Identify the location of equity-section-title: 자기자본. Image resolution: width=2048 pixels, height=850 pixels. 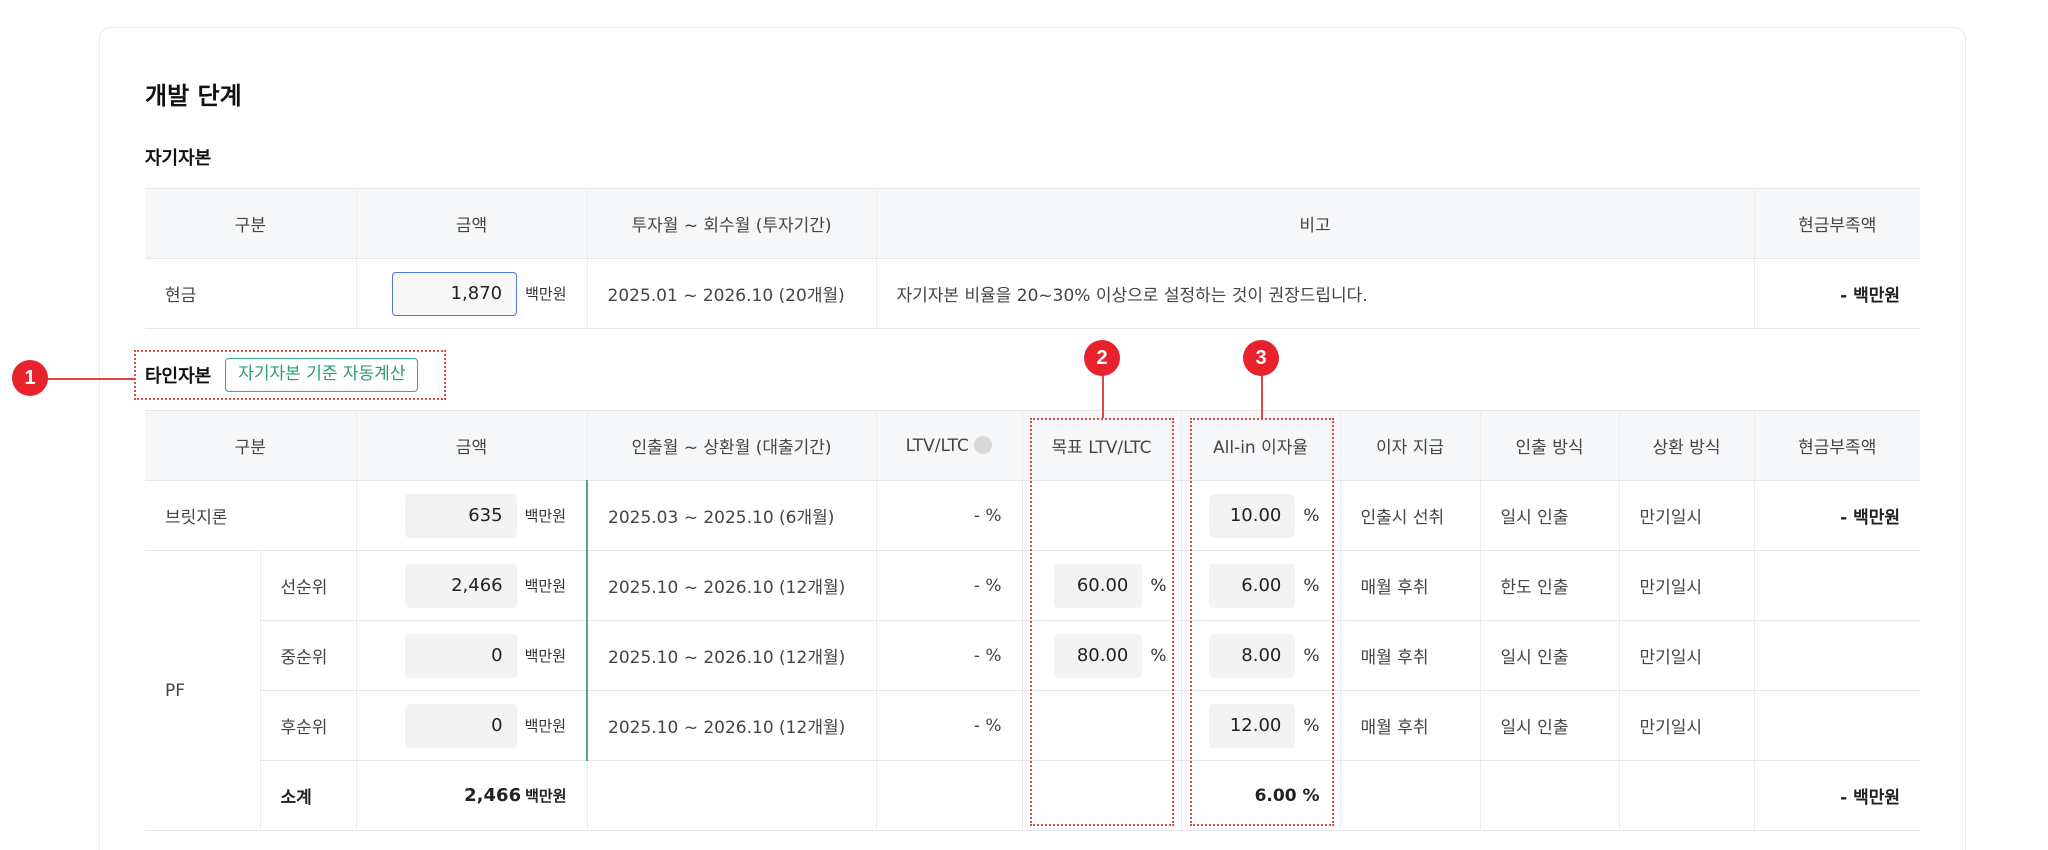
(178, 158).